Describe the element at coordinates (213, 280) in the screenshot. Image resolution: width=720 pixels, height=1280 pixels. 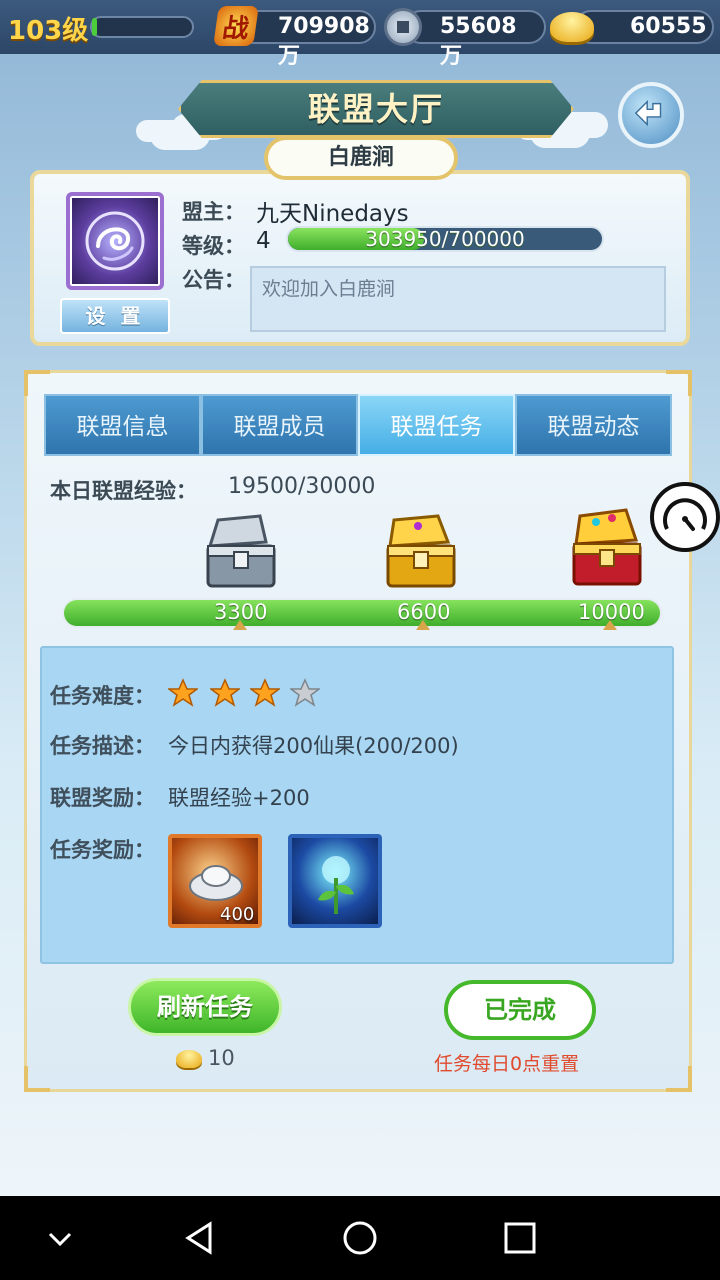
I see `notice-label: 公告：` at that location.